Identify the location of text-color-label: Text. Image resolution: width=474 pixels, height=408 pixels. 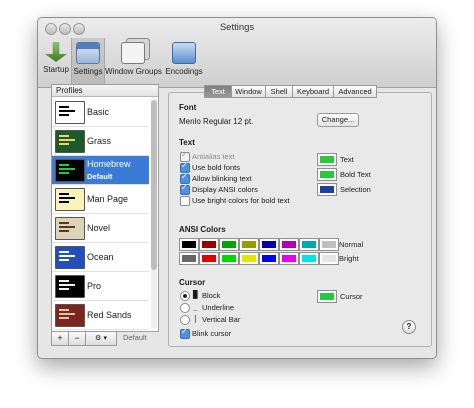
(347, 159).